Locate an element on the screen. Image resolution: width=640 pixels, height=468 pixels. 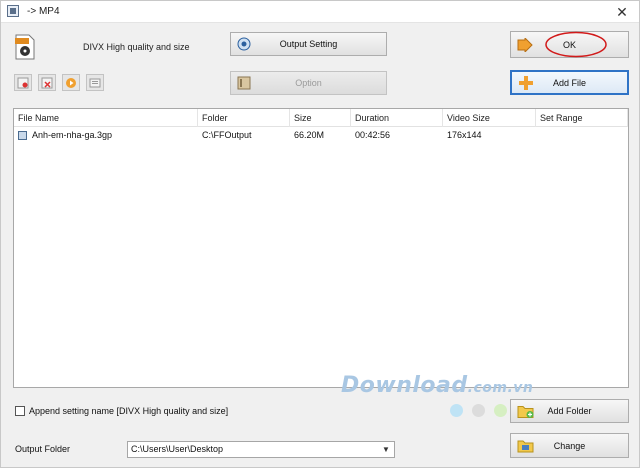
add-folder-label: Add Folder is located at coordinates (569, 411).